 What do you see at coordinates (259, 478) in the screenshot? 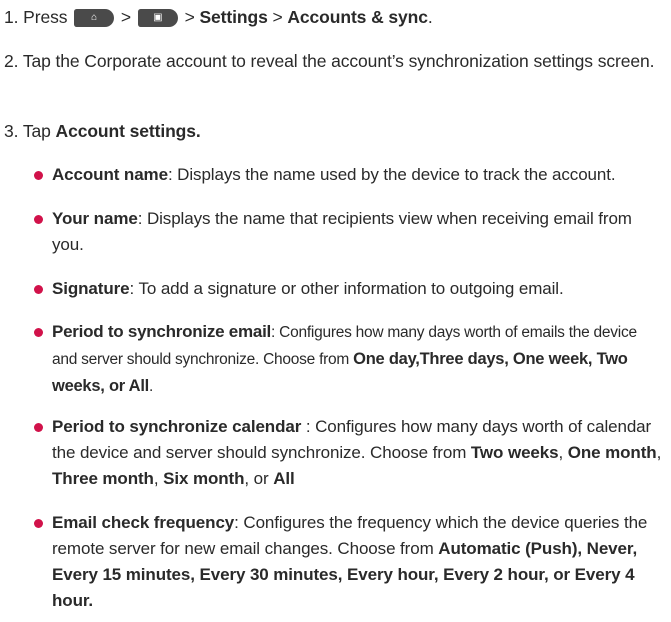
I see `item-separator: , or` at bounding box center [259, 478].